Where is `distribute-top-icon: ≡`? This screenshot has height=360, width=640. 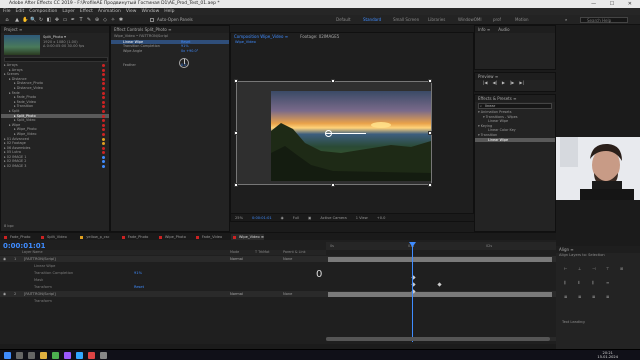
distribute-top-icon: ≡ is located at coordinates (607, 282).